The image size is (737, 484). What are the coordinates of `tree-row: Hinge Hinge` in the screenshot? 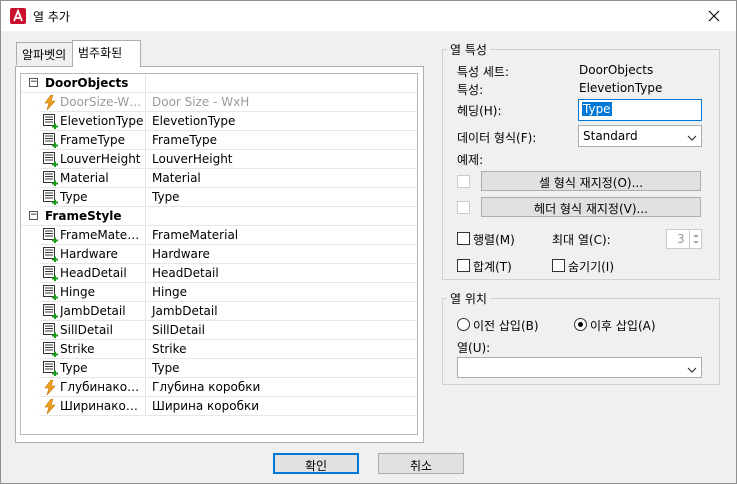 It's located at (219, 292).